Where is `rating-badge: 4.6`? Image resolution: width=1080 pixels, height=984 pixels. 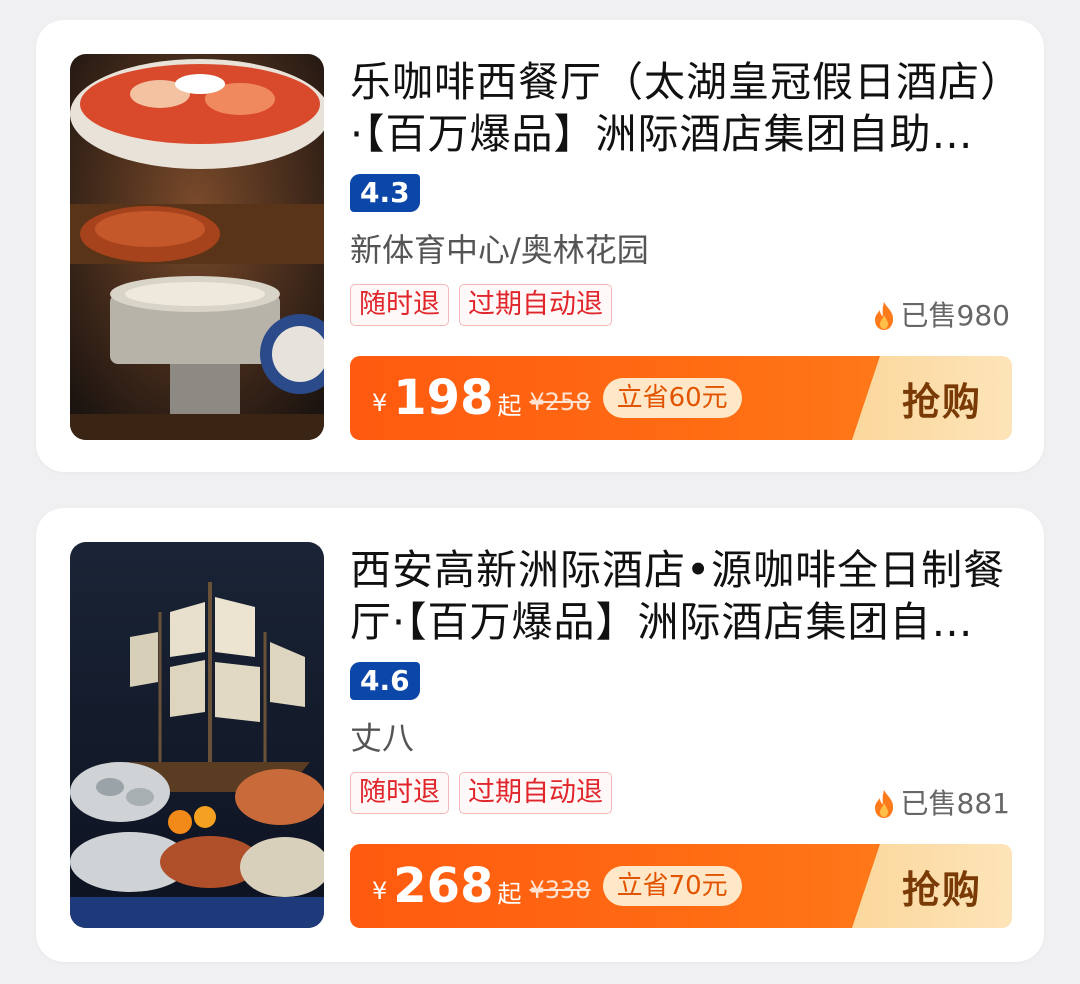 rating-badge: 4.6 is located at coordinates (385, 681).